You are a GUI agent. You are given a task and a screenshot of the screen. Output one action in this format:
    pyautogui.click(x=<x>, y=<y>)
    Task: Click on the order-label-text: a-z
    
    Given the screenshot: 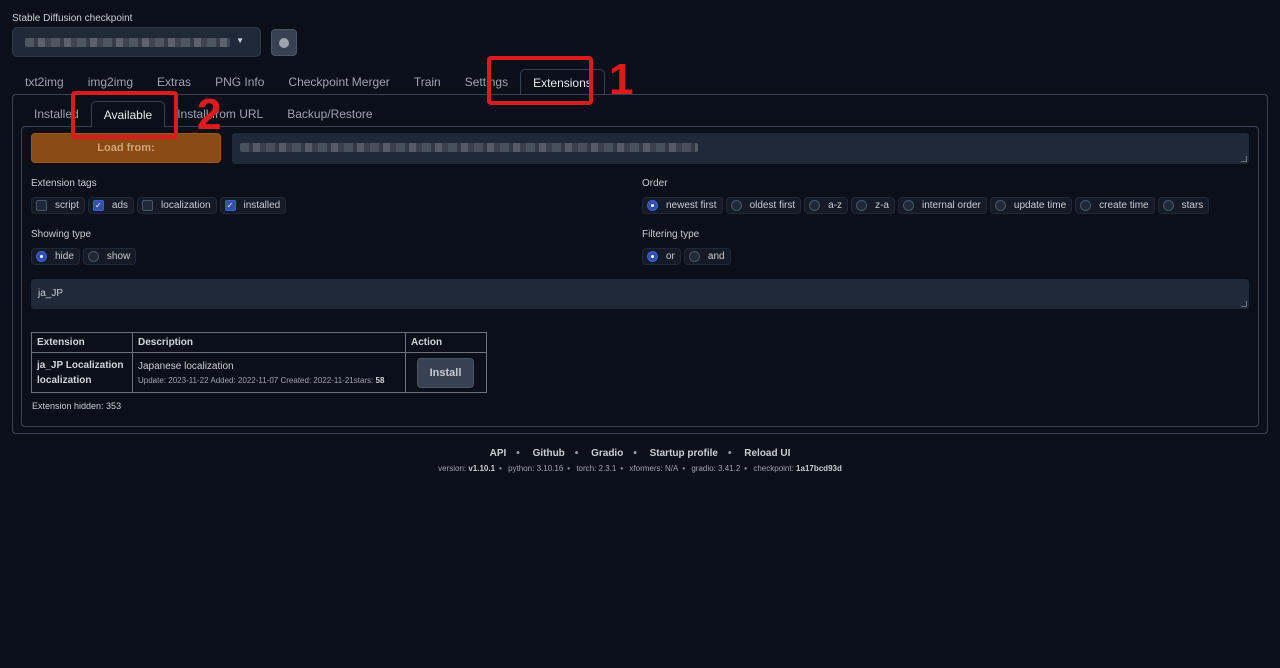 What is the action you would take?
    pyautogui.click(x=835, y=205)
    